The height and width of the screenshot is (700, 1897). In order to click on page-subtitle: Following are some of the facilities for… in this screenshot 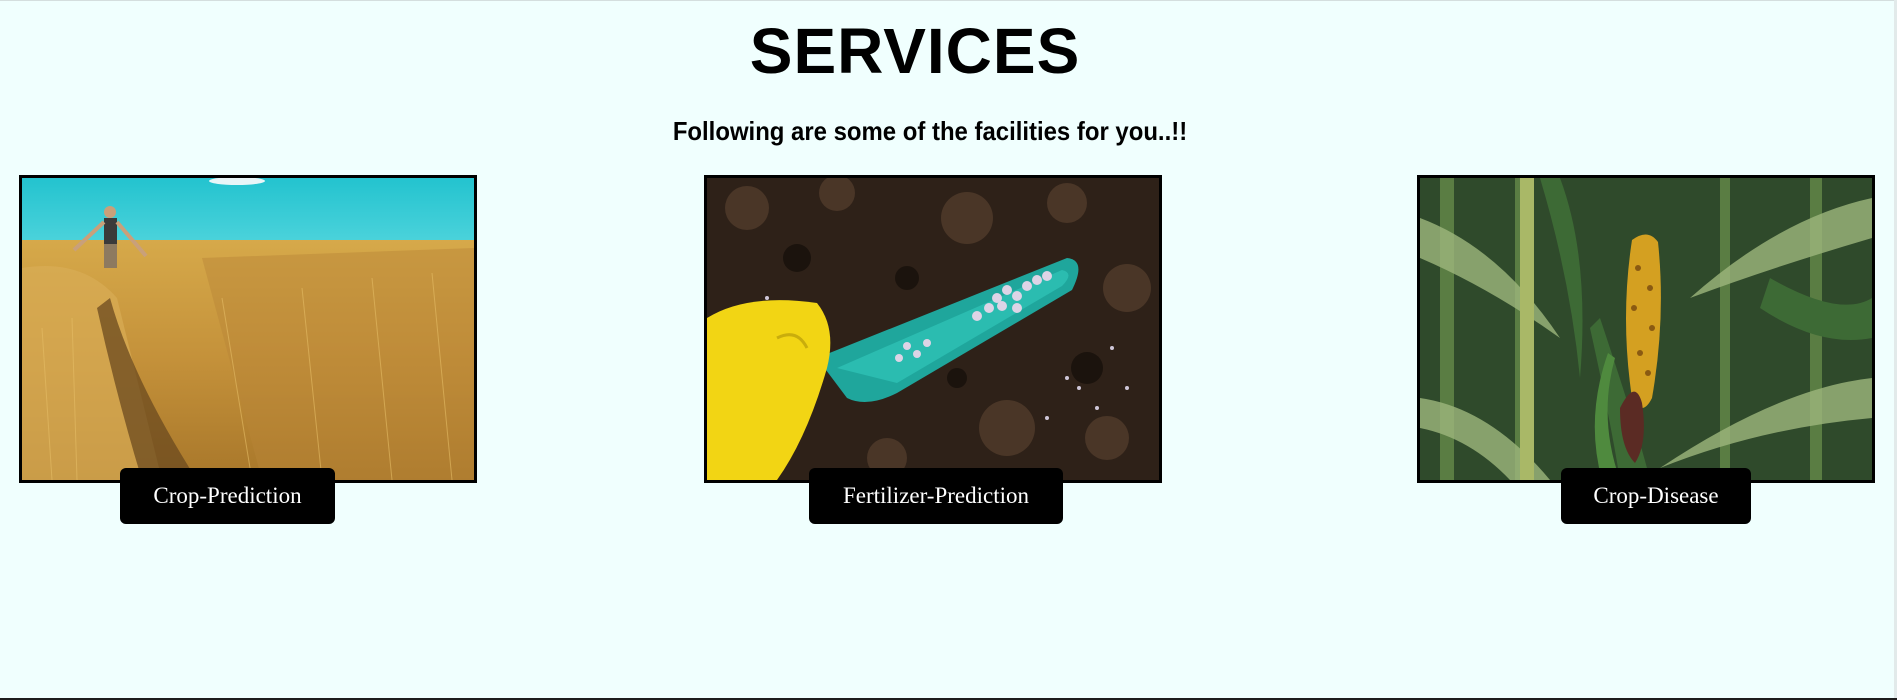, I will do `click(930, 131)`.